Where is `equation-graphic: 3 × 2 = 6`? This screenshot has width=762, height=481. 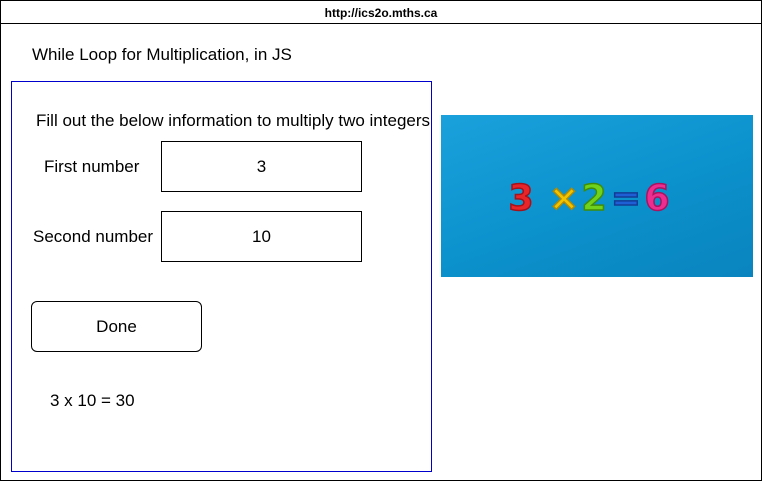
equation-graphic: 3 × 2 = 6 is located at coordinates (589, 198).